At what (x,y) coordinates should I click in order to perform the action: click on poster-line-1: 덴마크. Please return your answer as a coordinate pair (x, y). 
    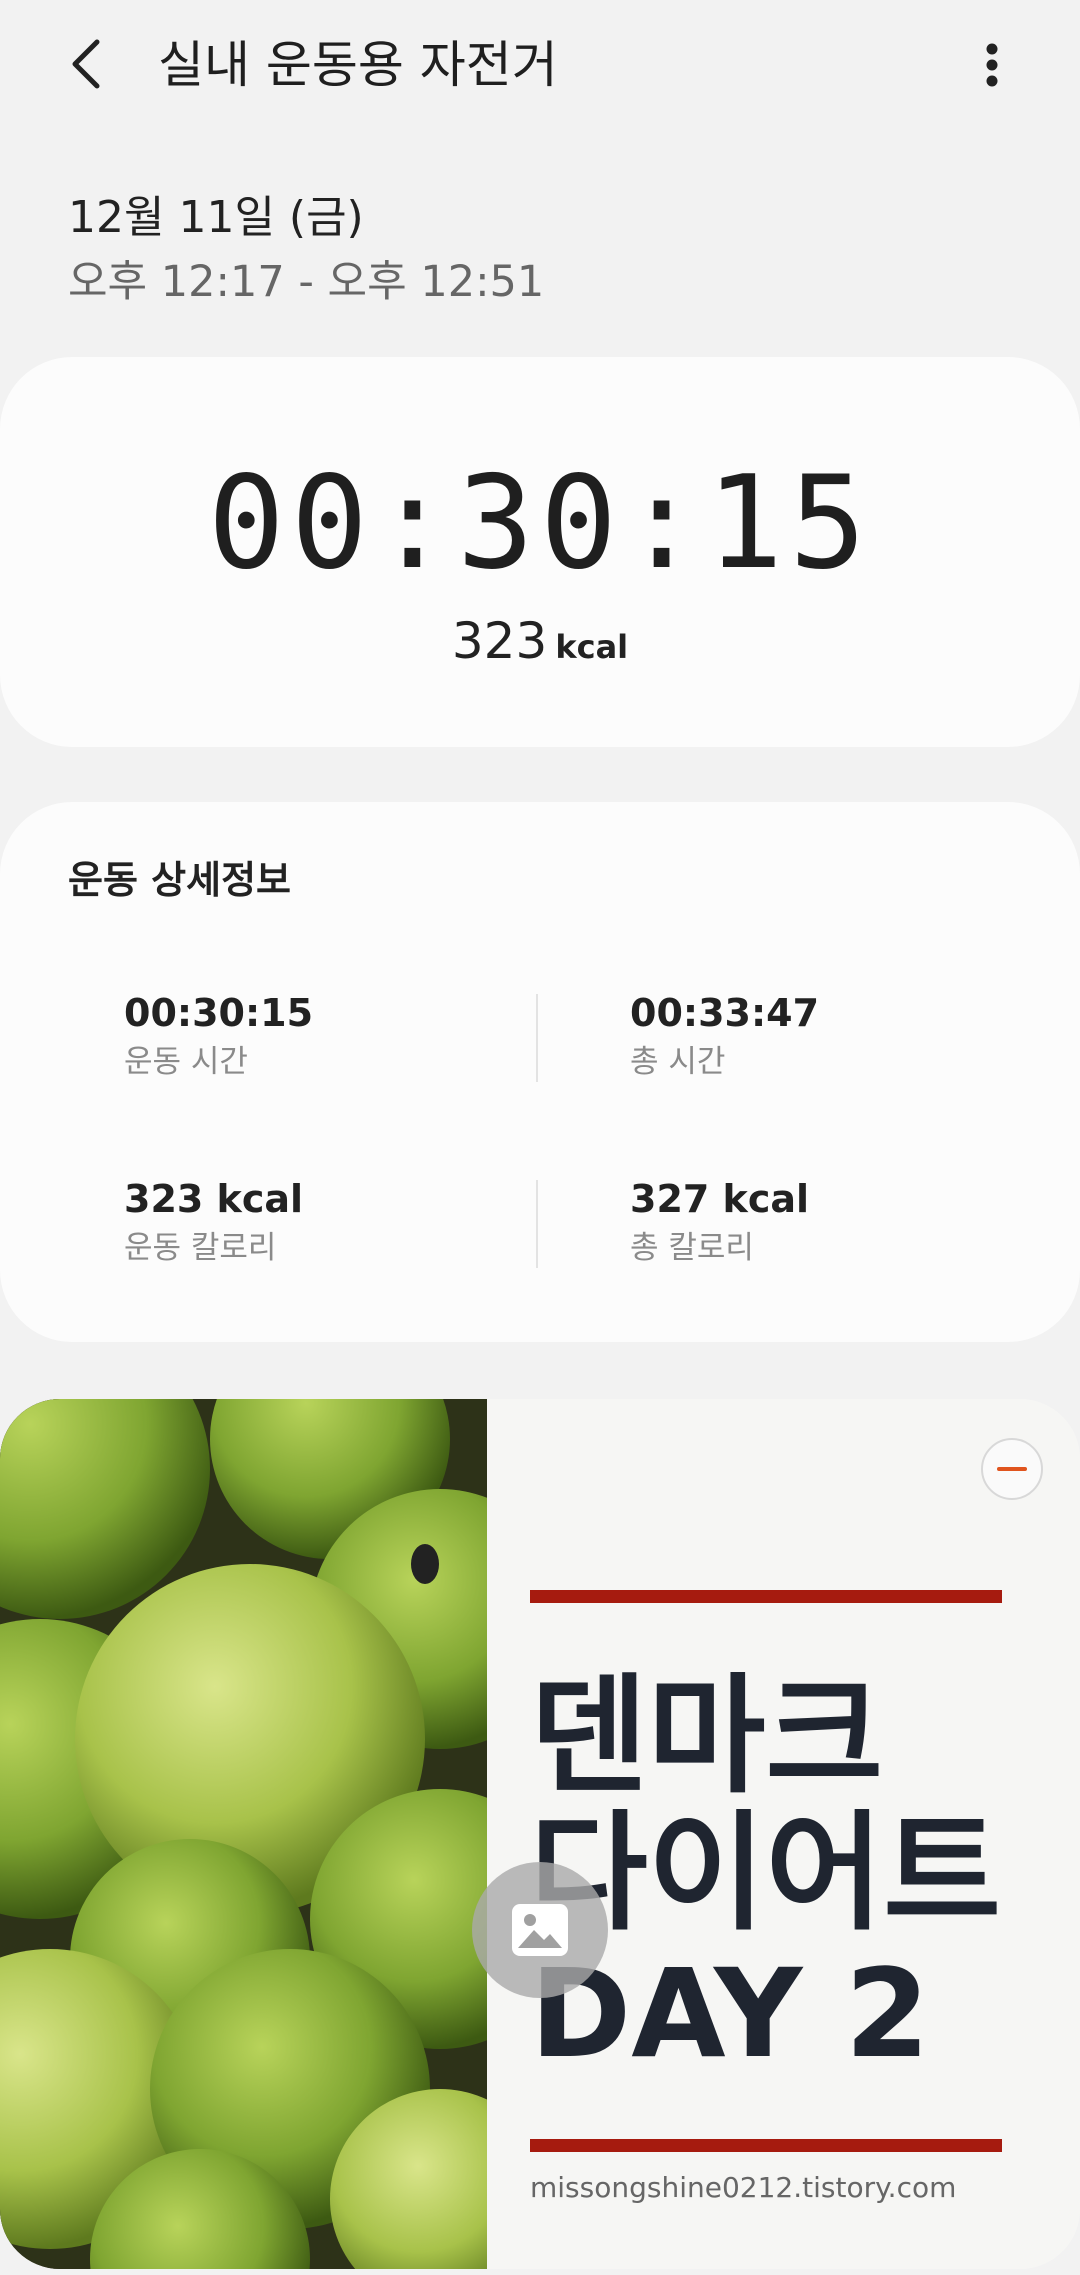
    Looking at the image, I should click on (707, 1736).